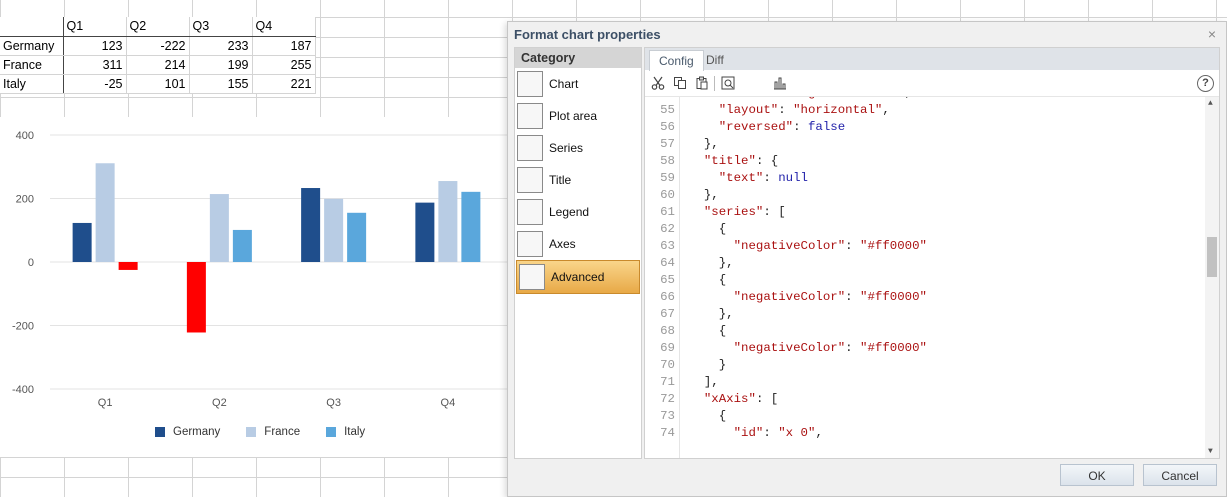 Image resolution: width=1227 pixels, height=497 pixels. I want to click on category-item-chart: Chart, so click(578, 84).